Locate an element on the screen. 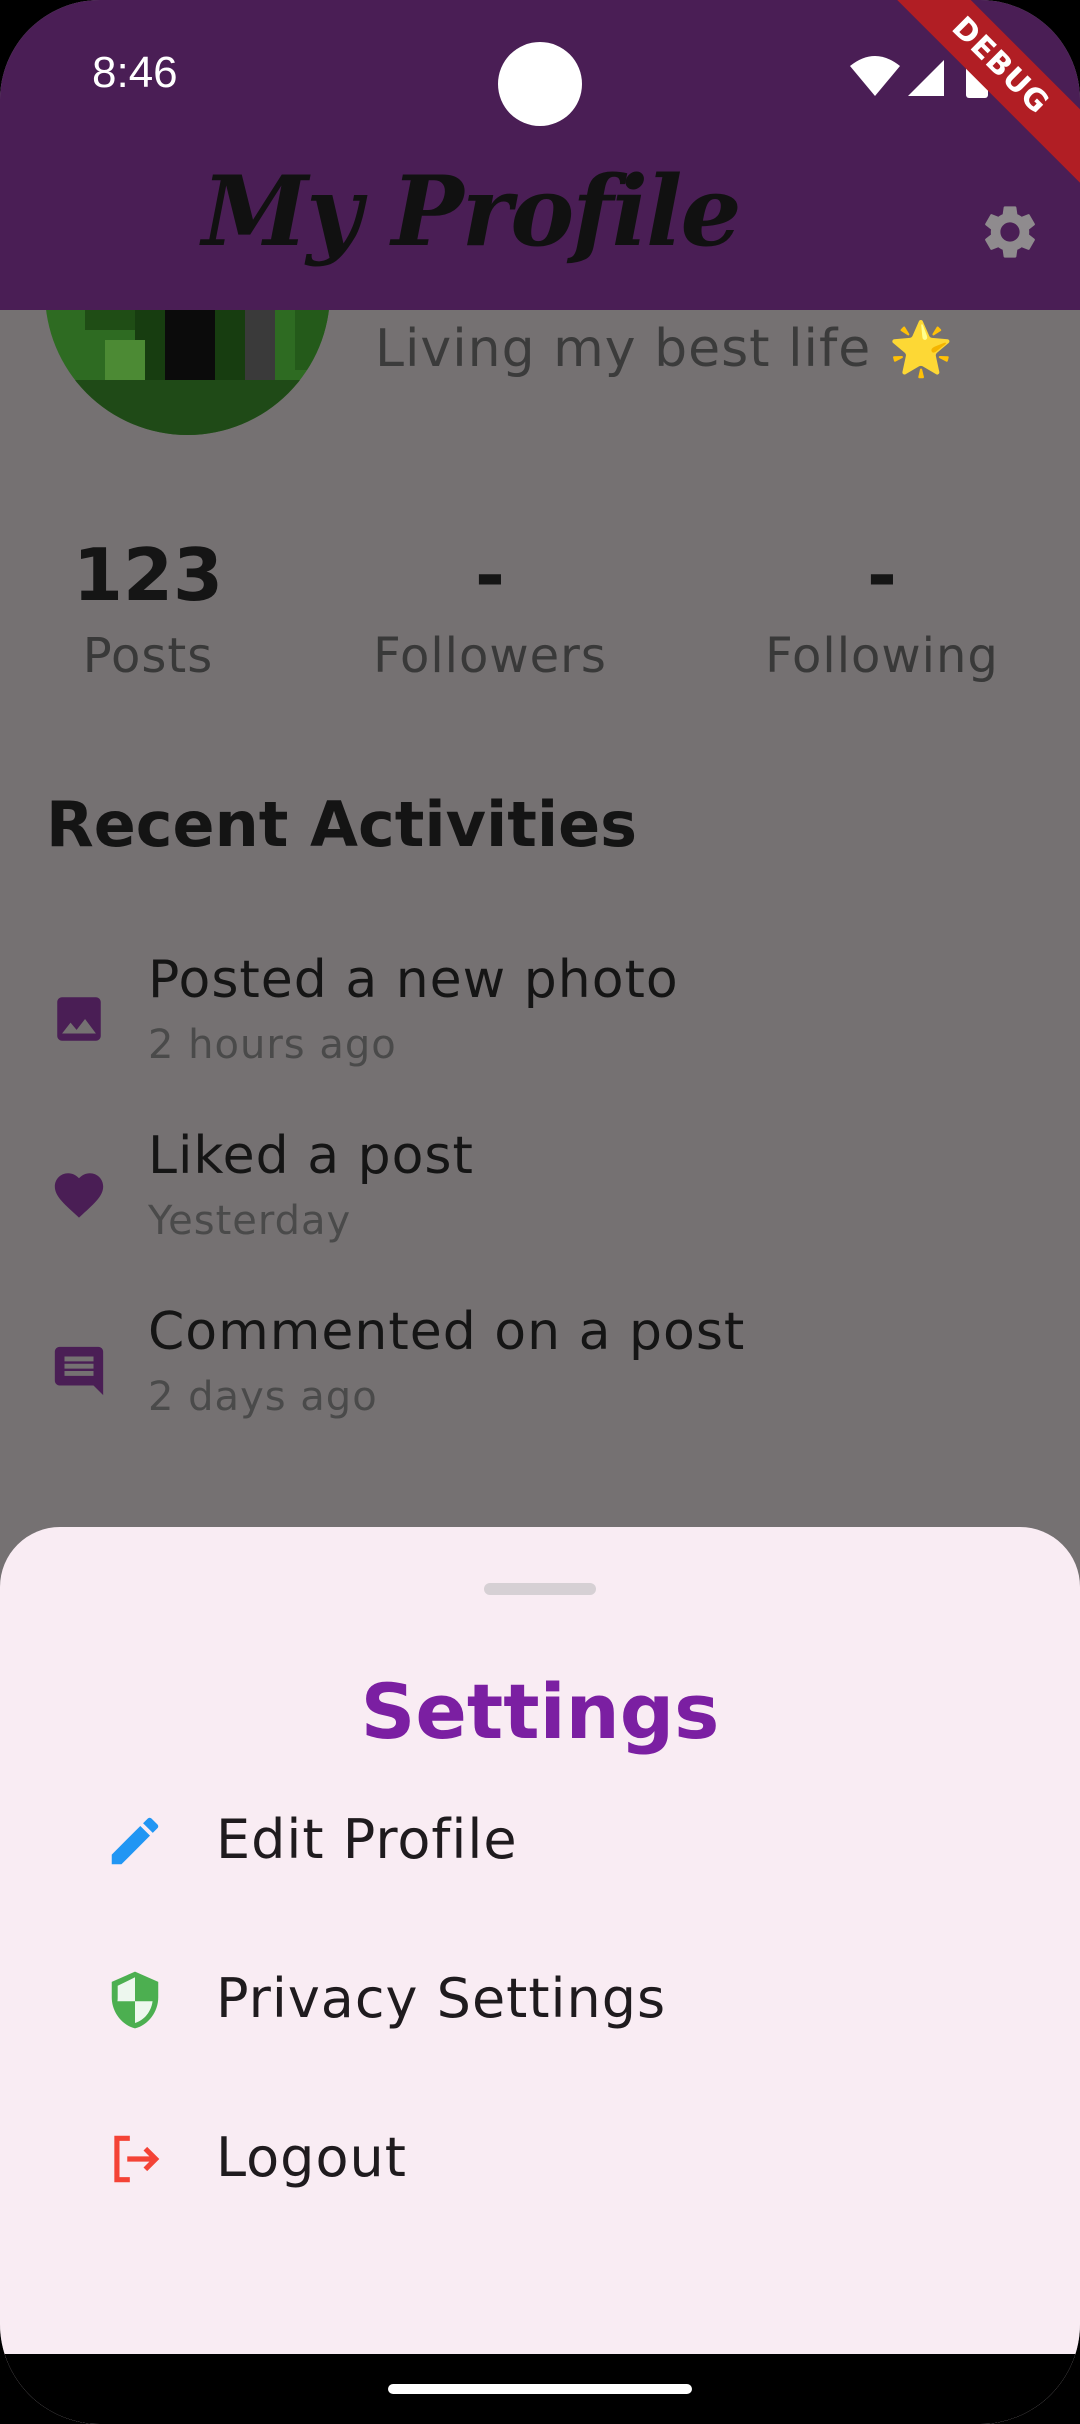 The width and height of the screenshot is (1080, 2424). activity-item: Posted a new photo 2 hours ago is located at coordinates (540, 1025).